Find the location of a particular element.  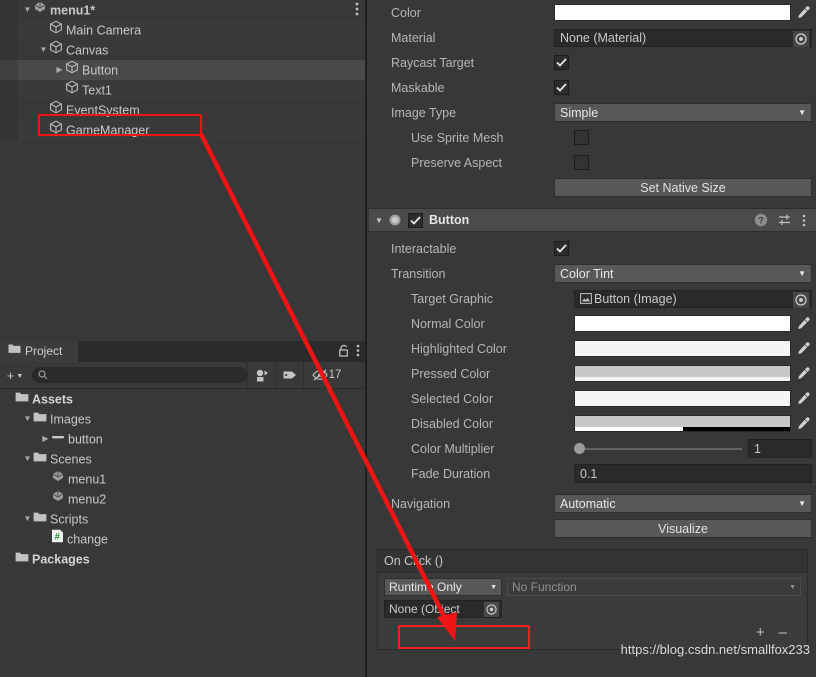

project-item-change: ▶ # change is located at coordinates (182, 539).